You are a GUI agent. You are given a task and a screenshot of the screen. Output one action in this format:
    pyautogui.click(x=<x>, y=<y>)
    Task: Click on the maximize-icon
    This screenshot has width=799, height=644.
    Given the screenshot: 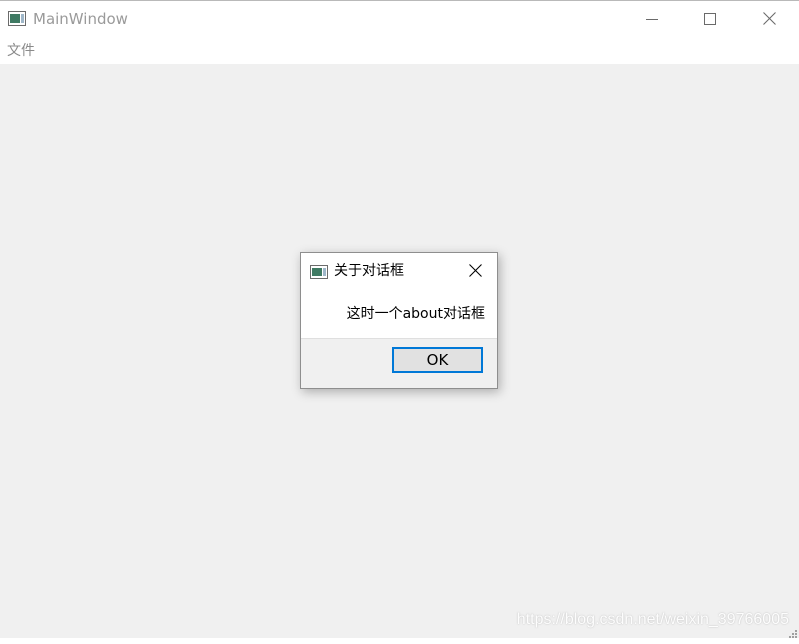 What is the action you would take?
    pyautogui.click(x=710, y=19)
    